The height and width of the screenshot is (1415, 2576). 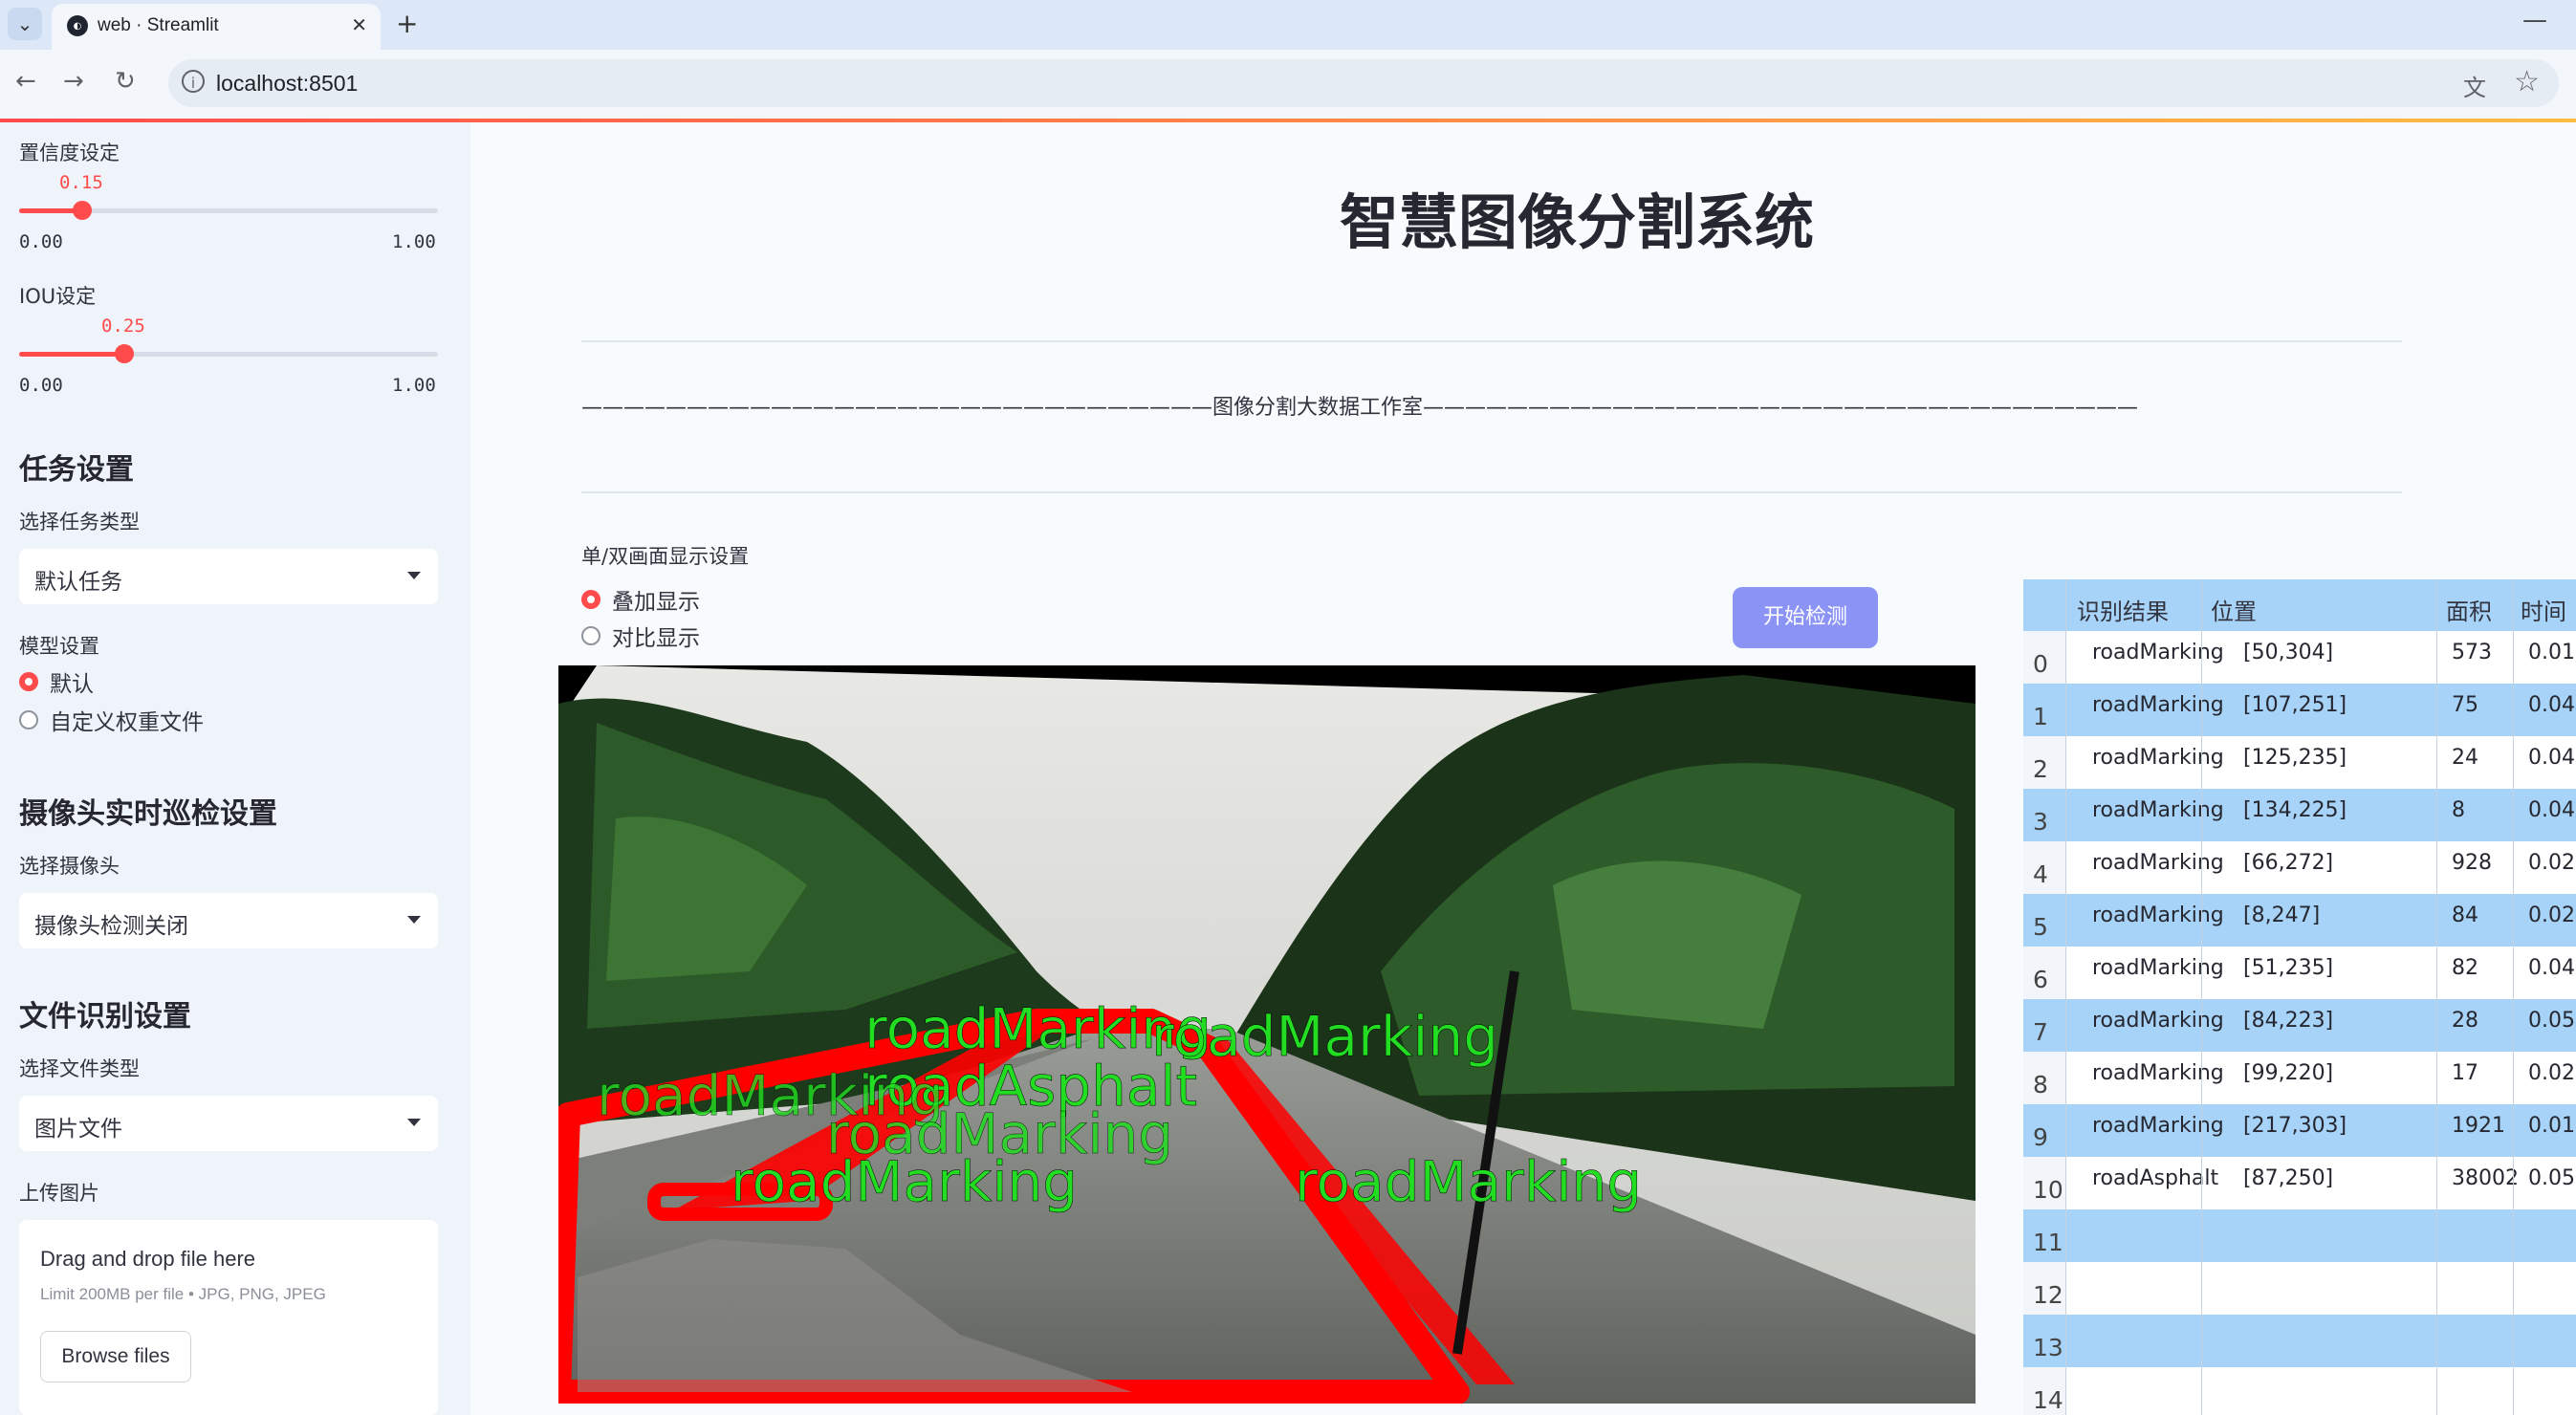 I want to click on cell-position: [87,250], so click(x=2288, y=1178).